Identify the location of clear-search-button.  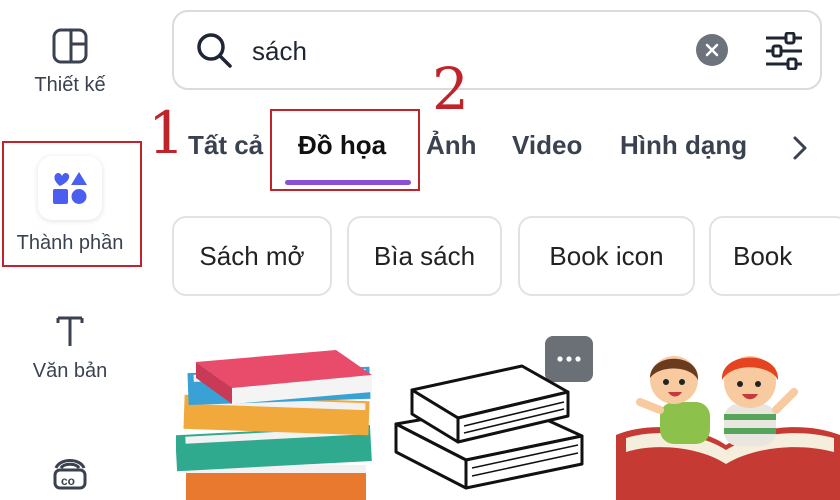
(712, 50).